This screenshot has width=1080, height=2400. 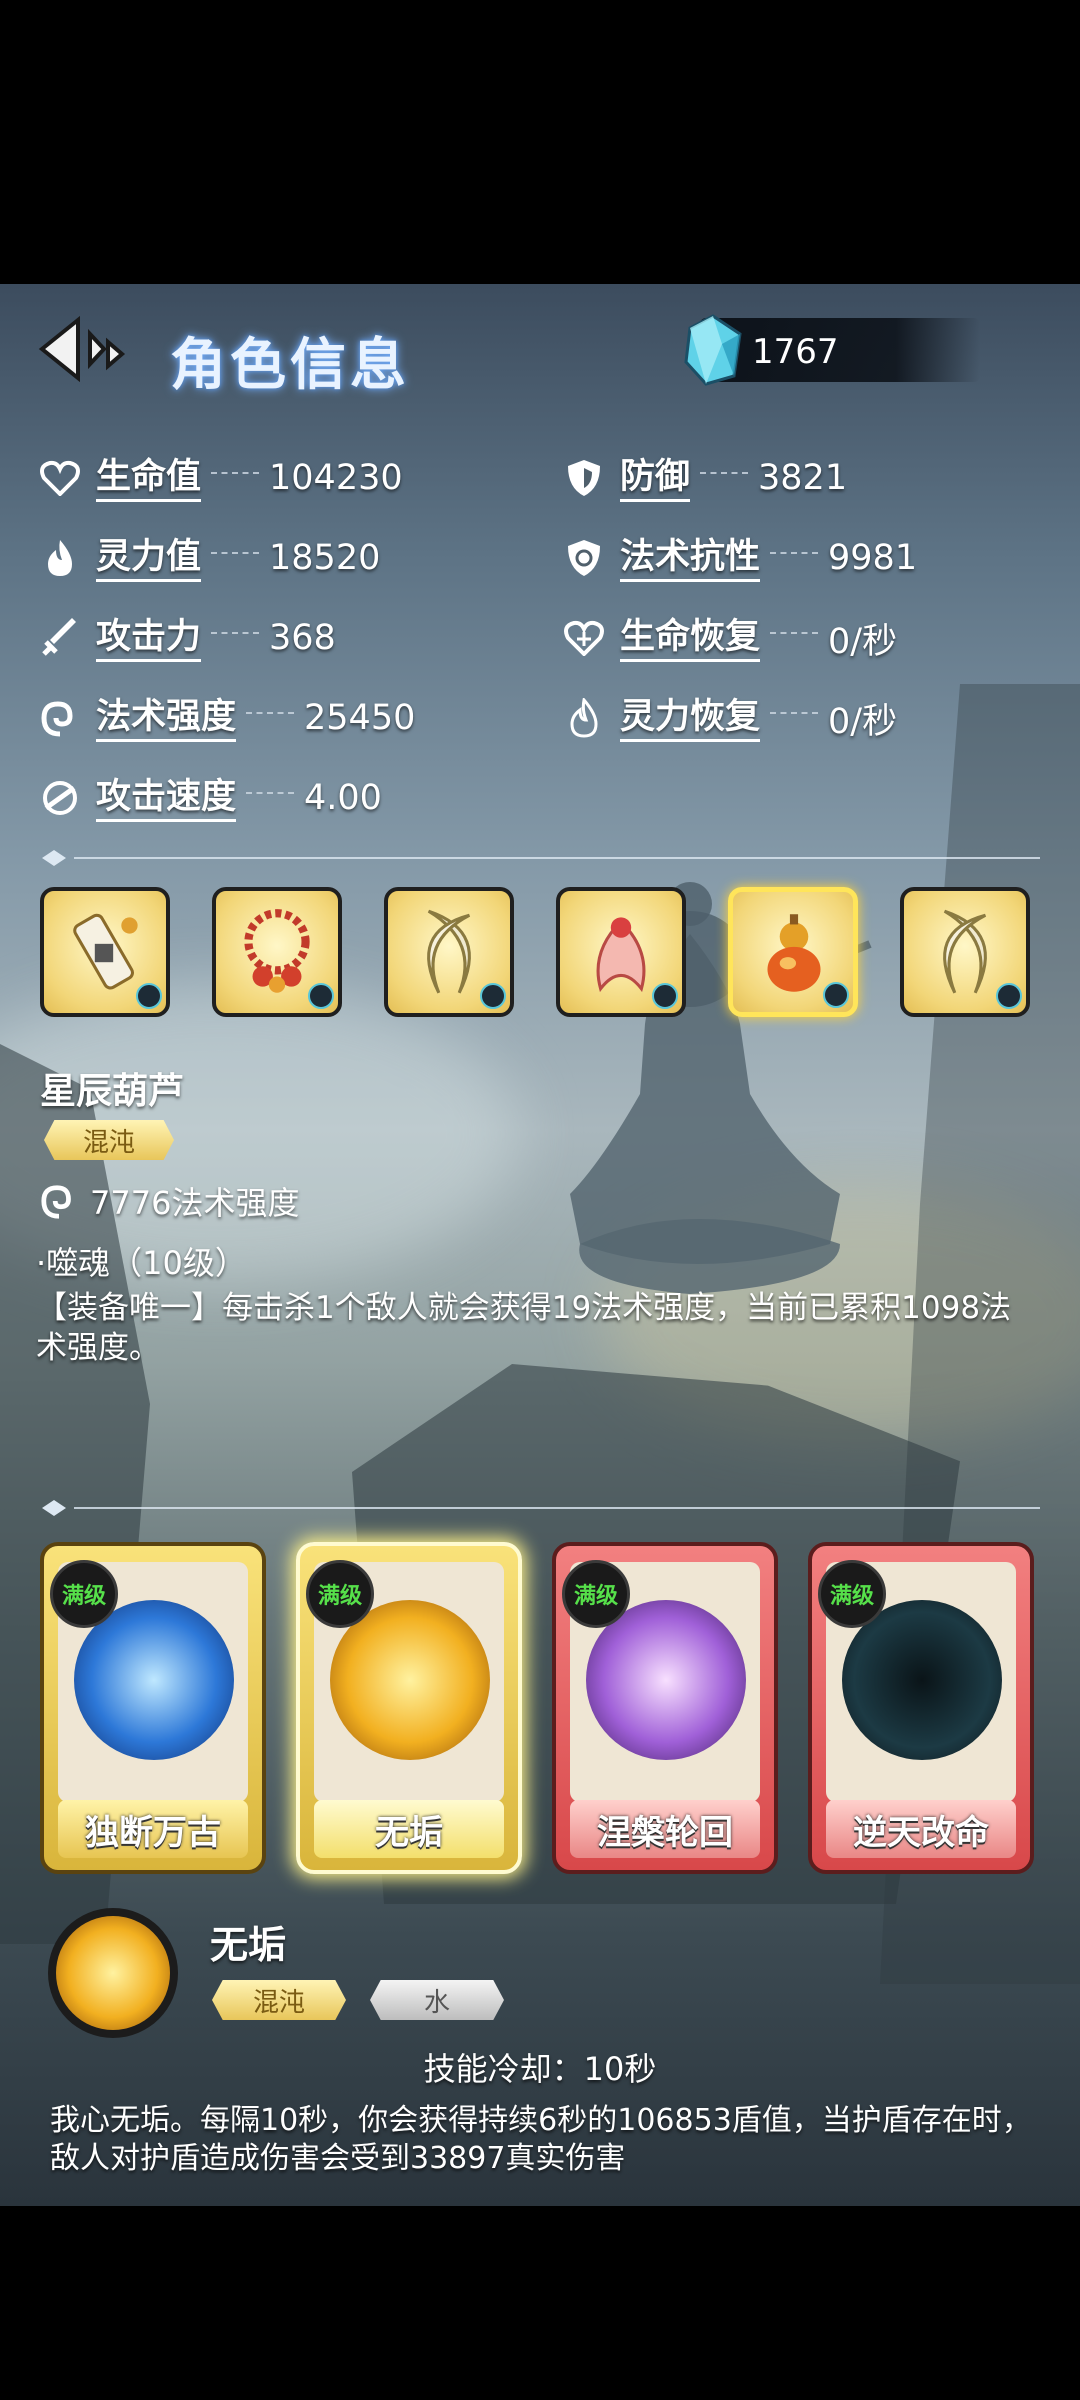 What do you see at coordinates (524, 1328) in the screenshot?
I see `item-description: 【装备唯一】每击杀1个敌人就会获得19法术强度，当前已累积1098法术强度。` at bounding box center [524, 1328].